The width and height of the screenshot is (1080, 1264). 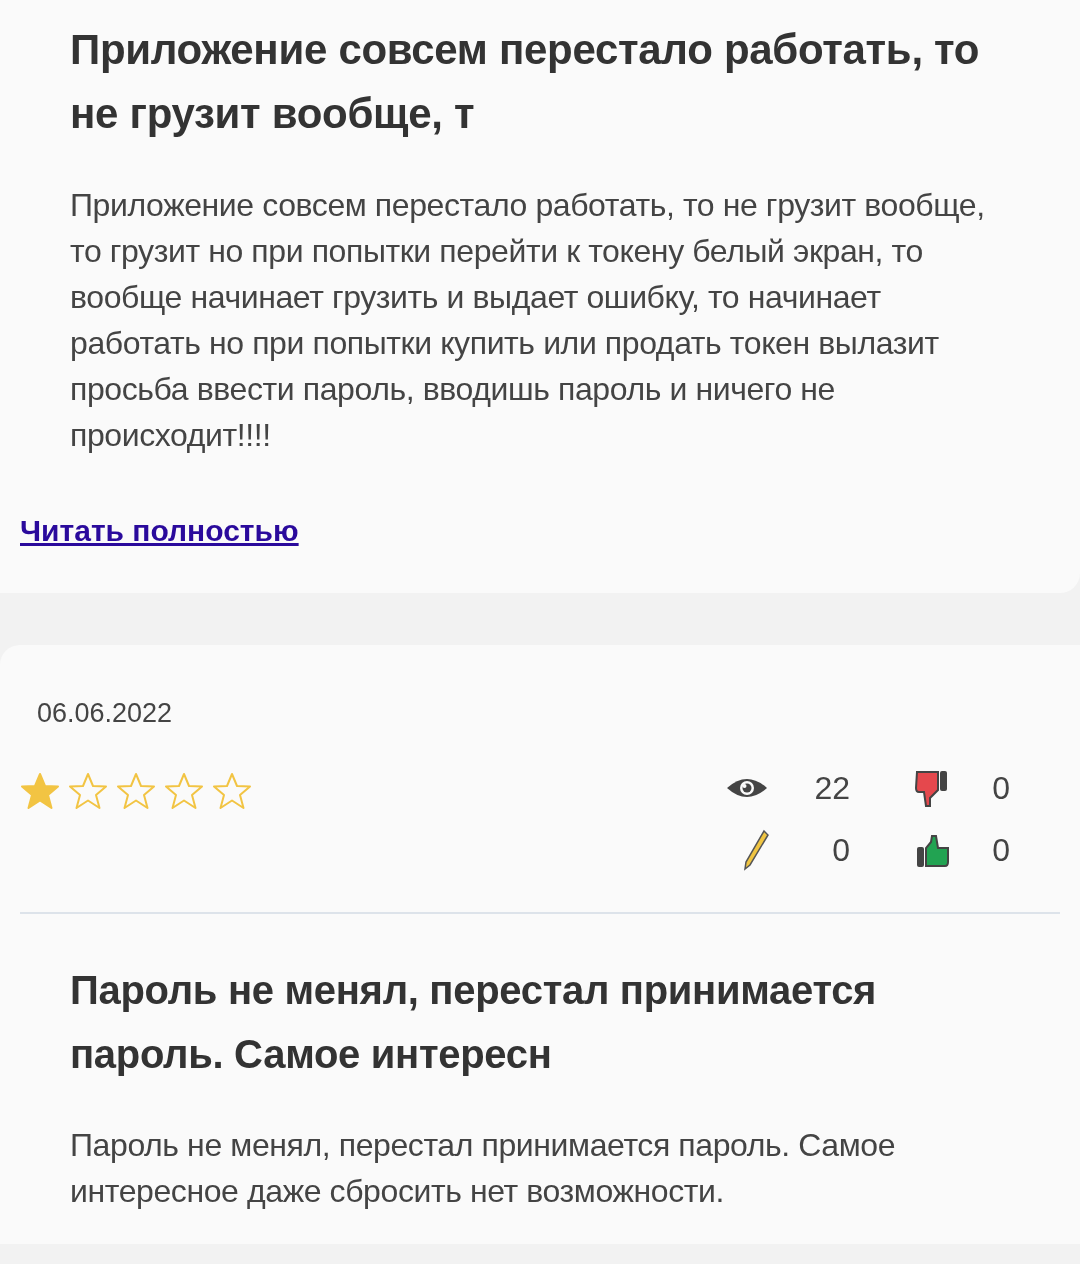 What do you see at coordinates (159, 530) in the screenshot?
I see `read-more-link: Читать полностью` at bounding box center [159, 530].